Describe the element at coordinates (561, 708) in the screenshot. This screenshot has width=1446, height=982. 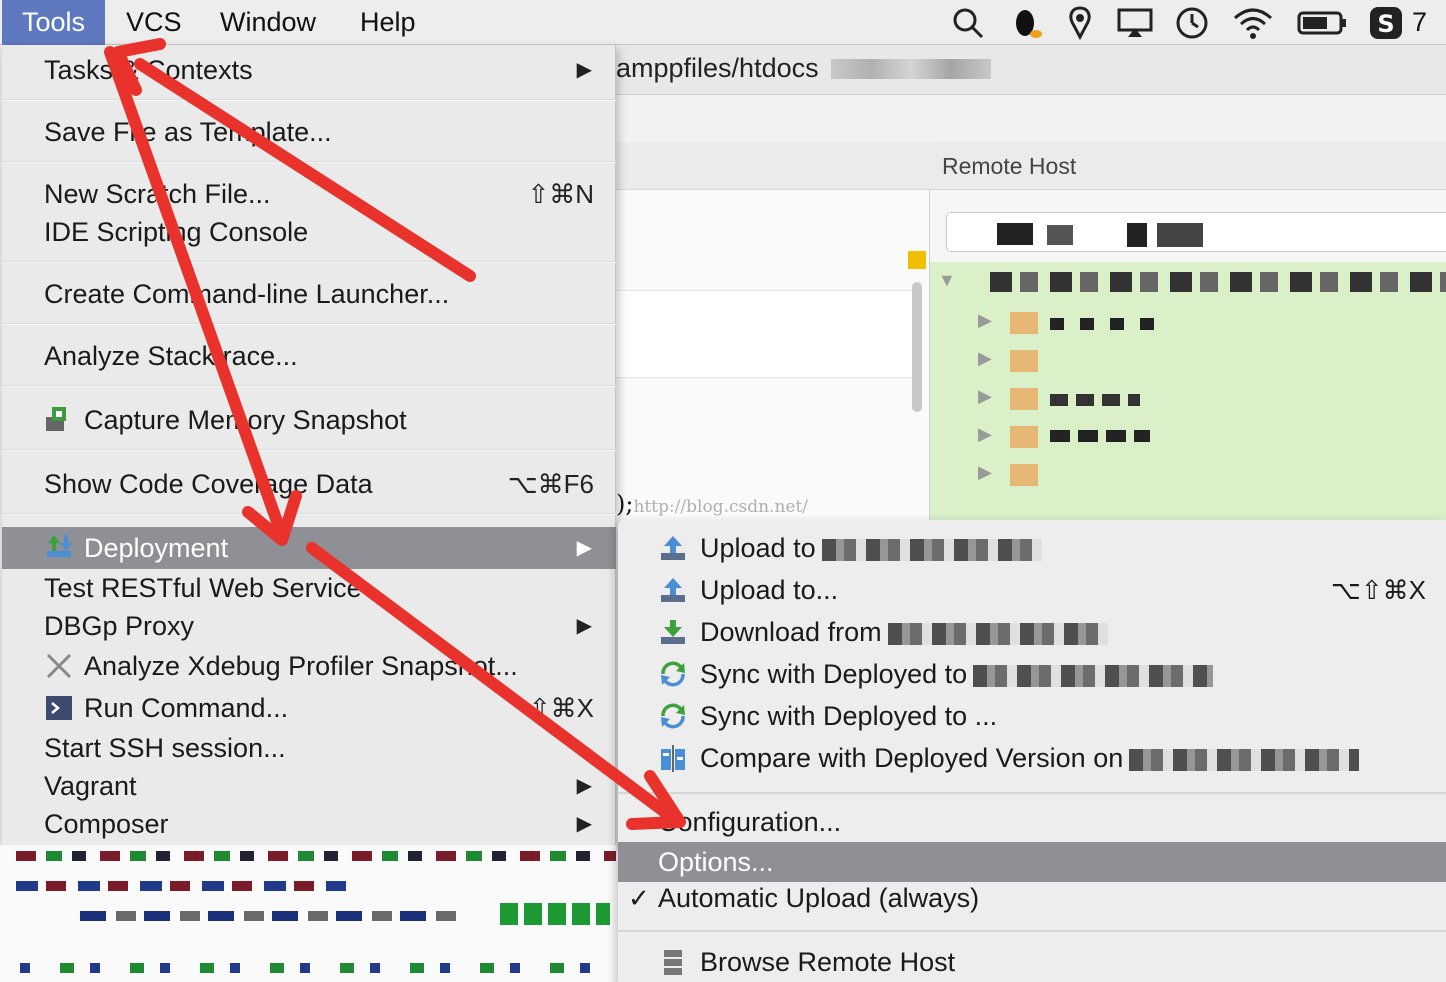
I see `shortcut: ⇧⌘X` at that location.